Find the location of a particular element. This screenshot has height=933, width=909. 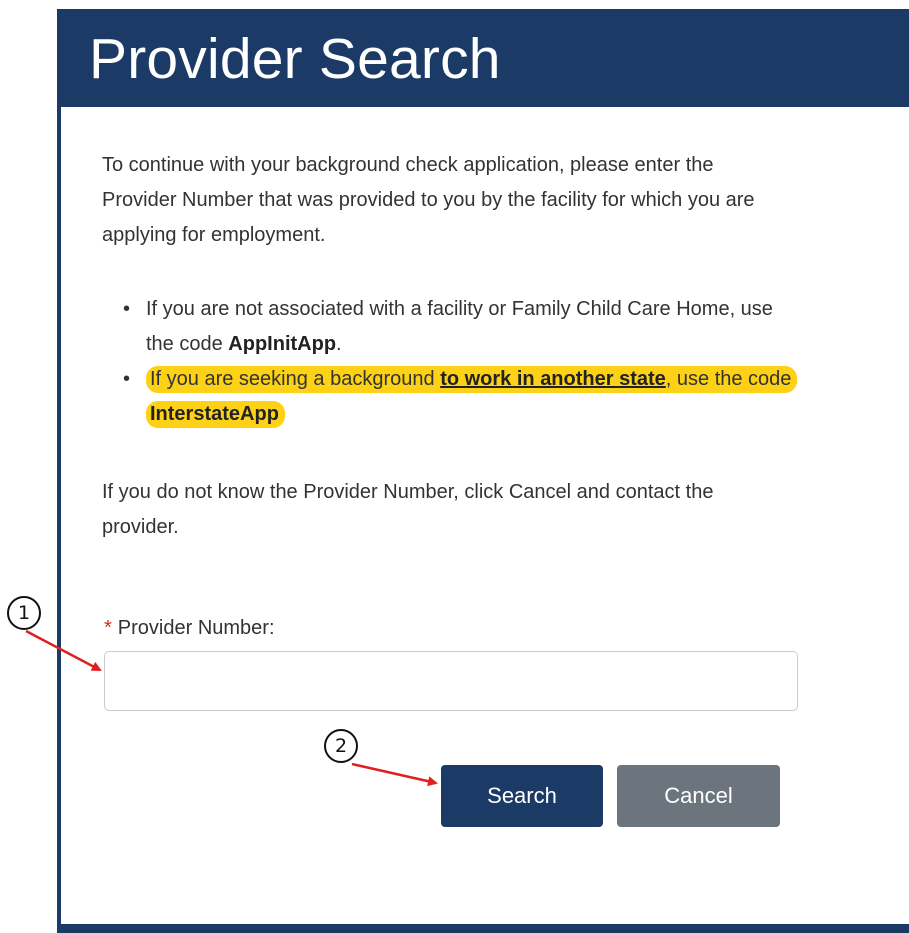

panel-bottom-border is located at coordinates (483, 928).